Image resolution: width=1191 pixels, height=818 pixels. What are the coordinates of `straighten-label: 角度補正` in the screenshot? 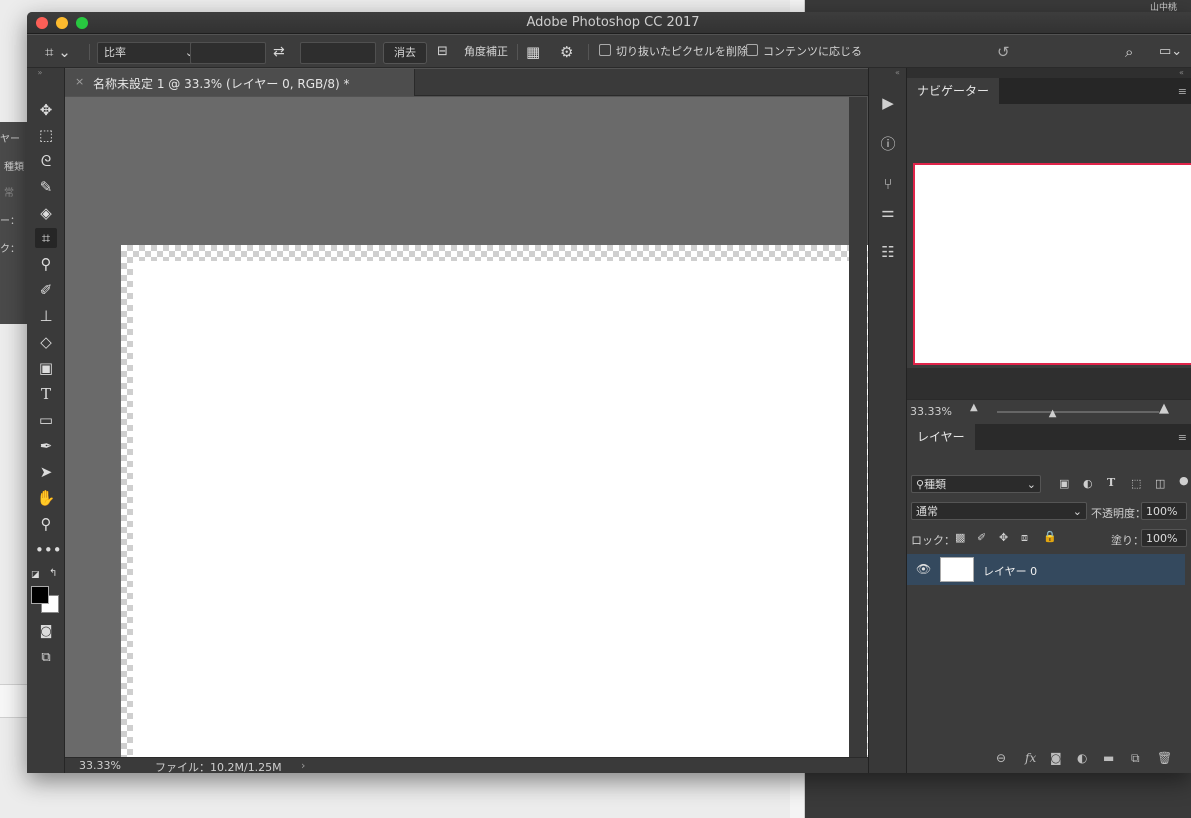 It's located at (486, 52).